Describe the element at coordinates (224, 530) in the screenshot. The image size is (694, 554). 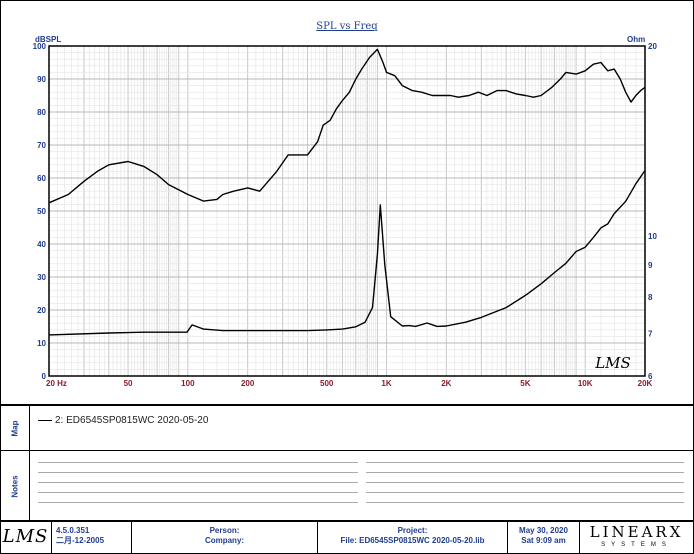
I see `person-label: Person:` at that location.